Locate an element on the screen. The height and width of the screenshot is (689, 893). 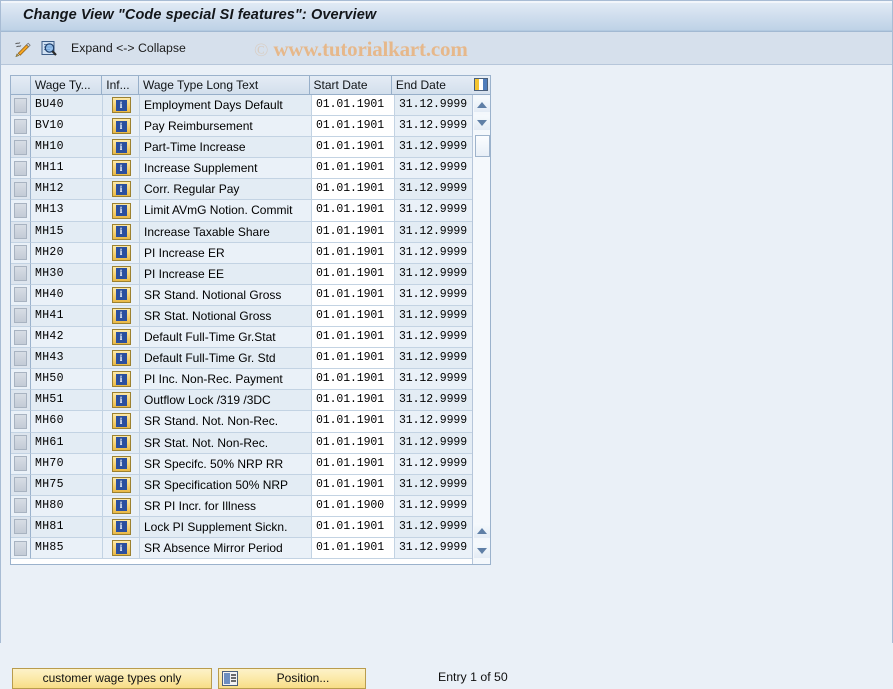
cell-long-text: Default Full-Time Gr.Stat is located at coordinates (226, 338).